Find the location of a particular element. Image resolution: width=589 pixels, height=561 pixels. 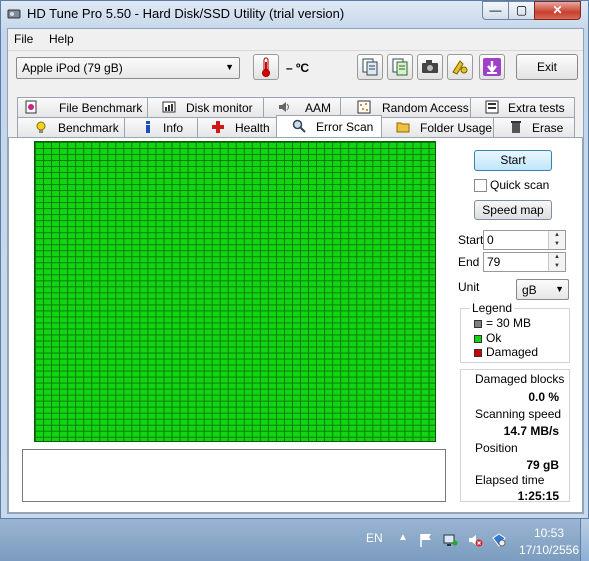

save-button is located at coordinates (492, 67).